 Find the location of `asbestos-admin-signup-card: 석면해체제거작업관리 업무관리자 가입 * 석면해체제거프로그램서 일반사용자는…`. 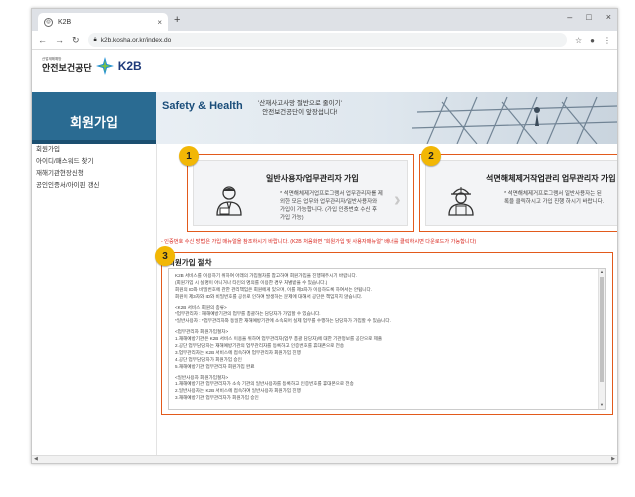

asbestos-admin-signup-card: 석면해체제거작업관리 업무관리자 가입 * 석면해체제거프로그램서 일반사용자는… is located at coordinates (518, 193).